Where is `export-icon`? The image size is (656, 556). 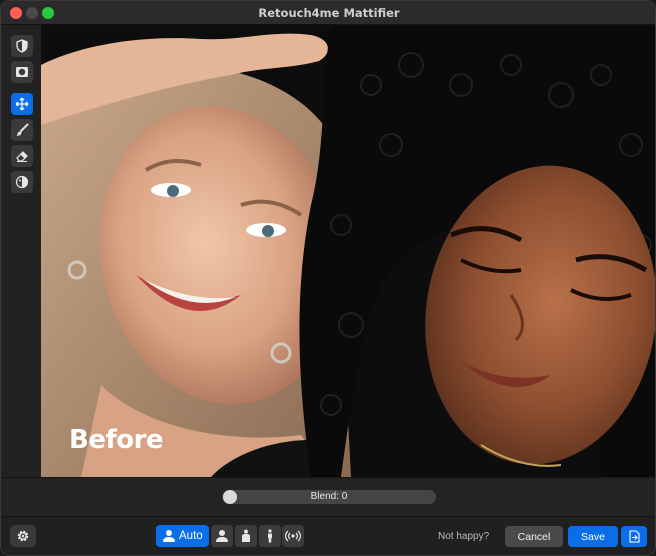
export-icon is located at coordinates (634, 536).